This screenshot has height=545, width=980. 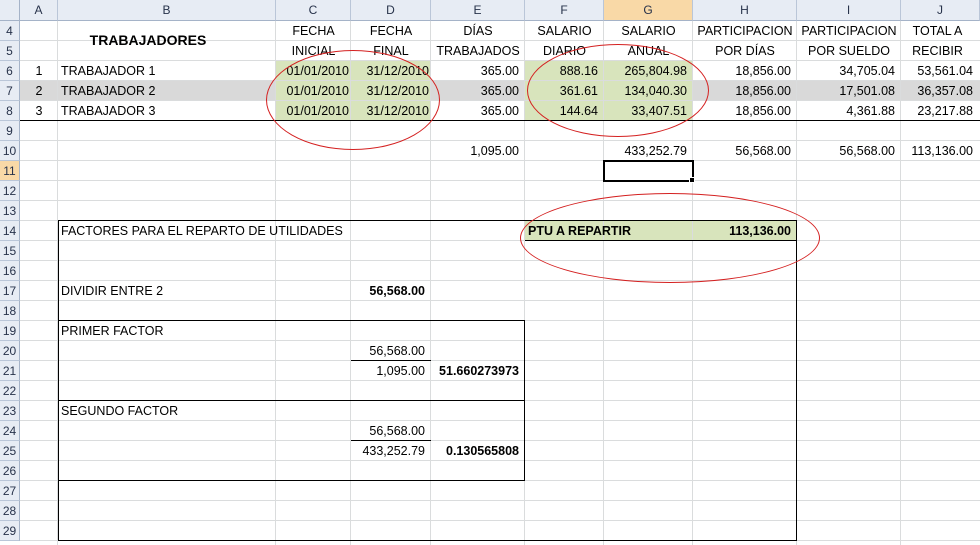 What do you see at coordinates (313, 10) in the screenshot?
I see `column-header-c: C` at bounding box center [313, 10].